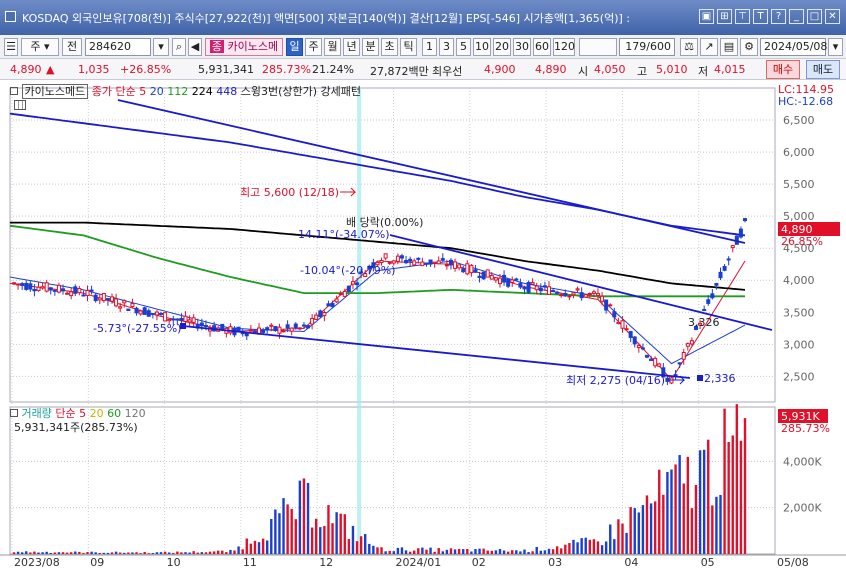 Image resolution: width=846 pixels, height=573 pixels. I want to click on calendar-icon: ▾, so click(835, 47).